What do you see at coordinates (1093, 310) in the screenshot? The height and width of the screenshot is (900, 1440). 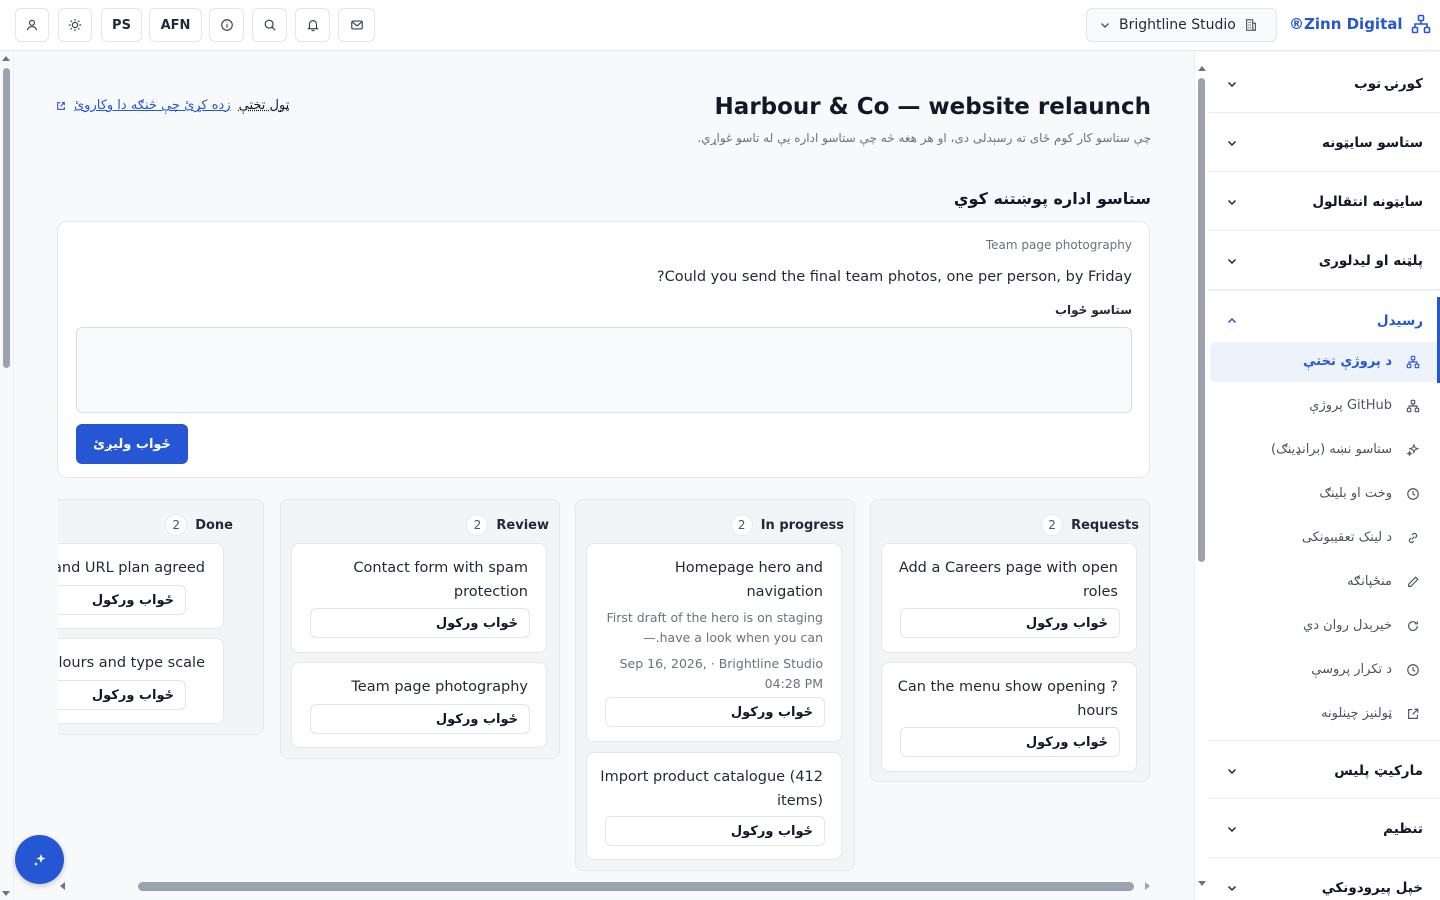 I see `reply-label: ستاسو ځواب` at bounding box center [1093, 310].